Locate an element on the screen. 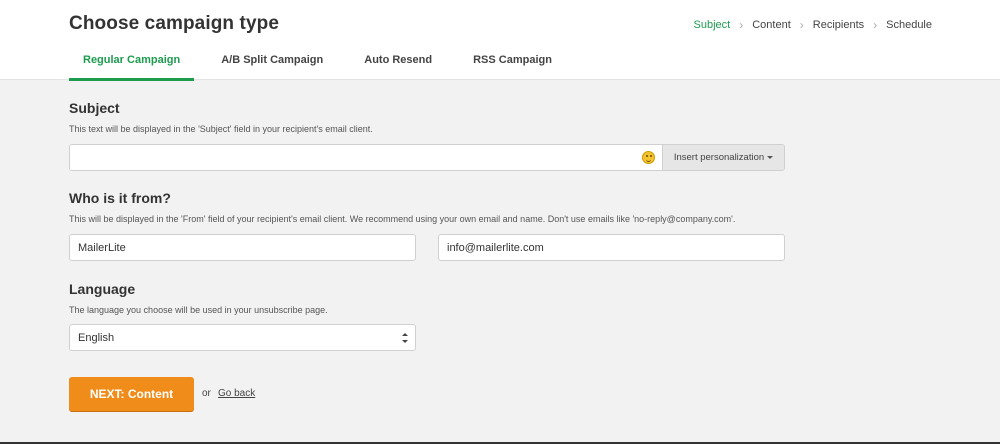 Image resolution: width=1000 pixels, height=444 pixels. from-name-input is located at coordinates (242, 247).